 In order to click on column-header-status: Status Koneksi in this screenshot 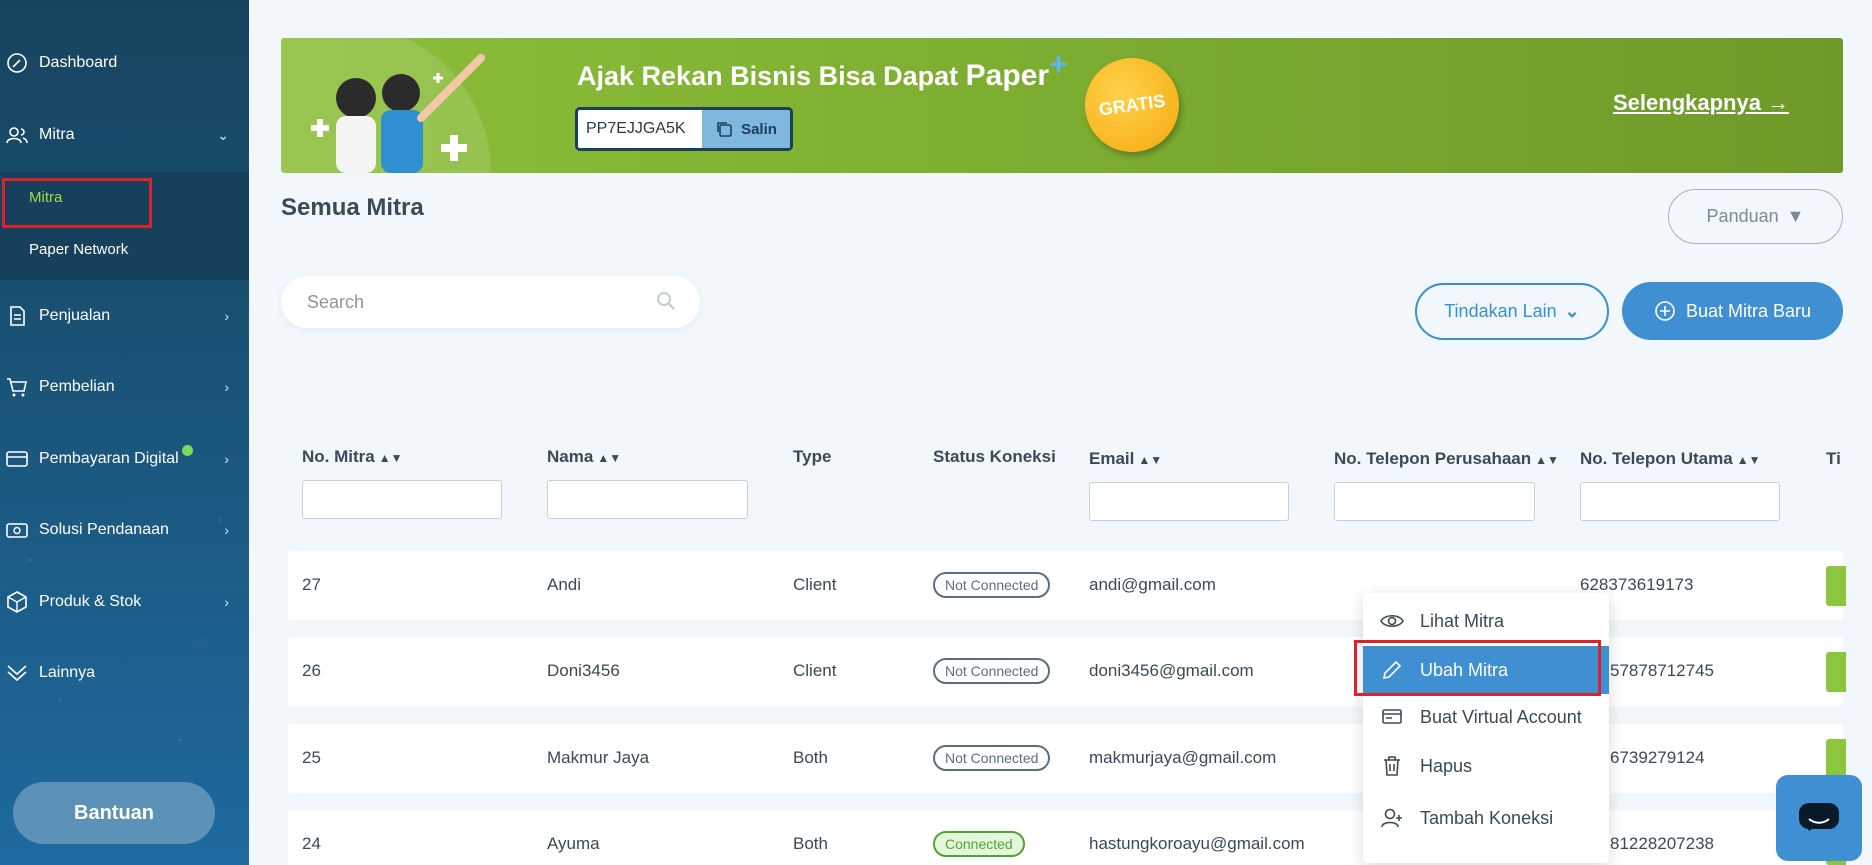, I will do `click(994, 457)`.